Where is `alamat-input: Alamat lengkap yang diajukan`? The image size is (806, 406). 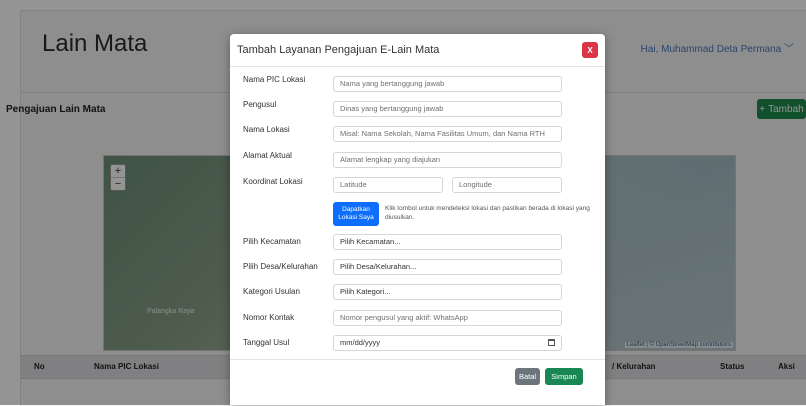
alamat-input: Alamat lengkap yang diajukan is located at coordinates (447, 160).